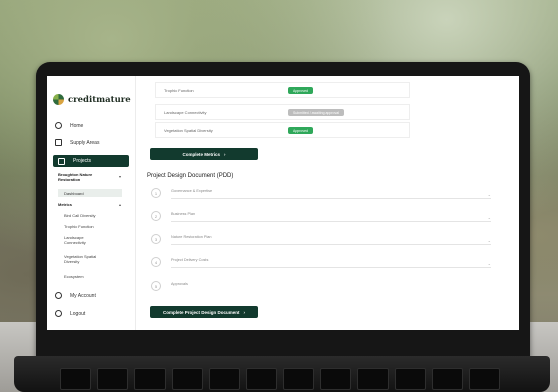 This screenshot has height=392, width=558. Describe the element at coordinates (120, 176) in the screenshot. I see `chevron-down-icon: ▾` at that location.